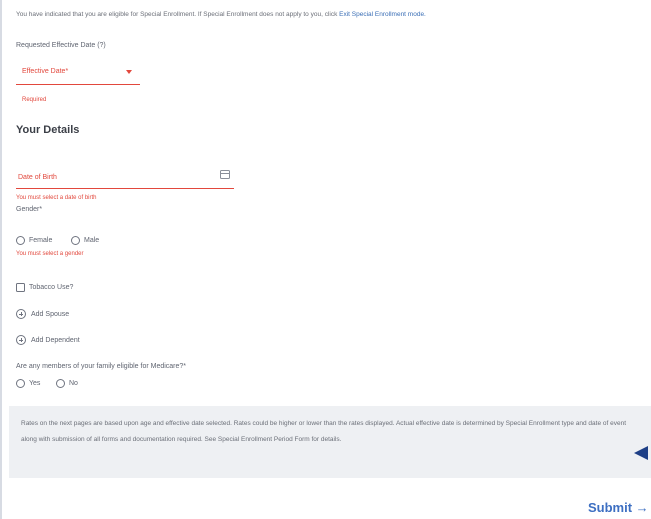 The width and height of the screenshot is (651, 519). I want to click on gender-option-female: Female, so click(34, 240).